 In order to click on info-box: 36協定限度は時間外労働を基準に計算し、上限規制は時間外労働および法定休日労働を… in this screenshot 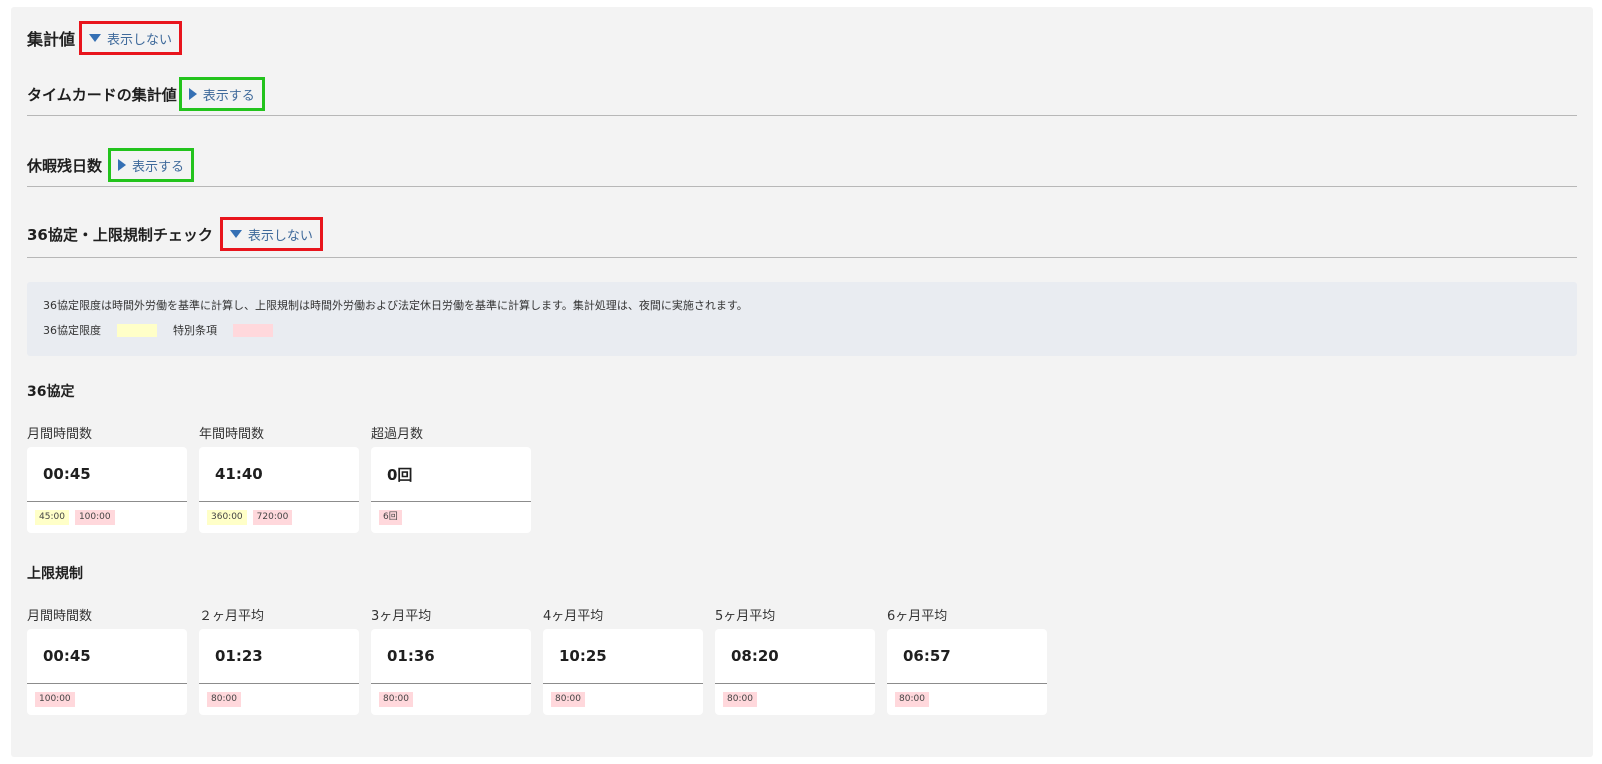, I will do `click(802, 319)`.